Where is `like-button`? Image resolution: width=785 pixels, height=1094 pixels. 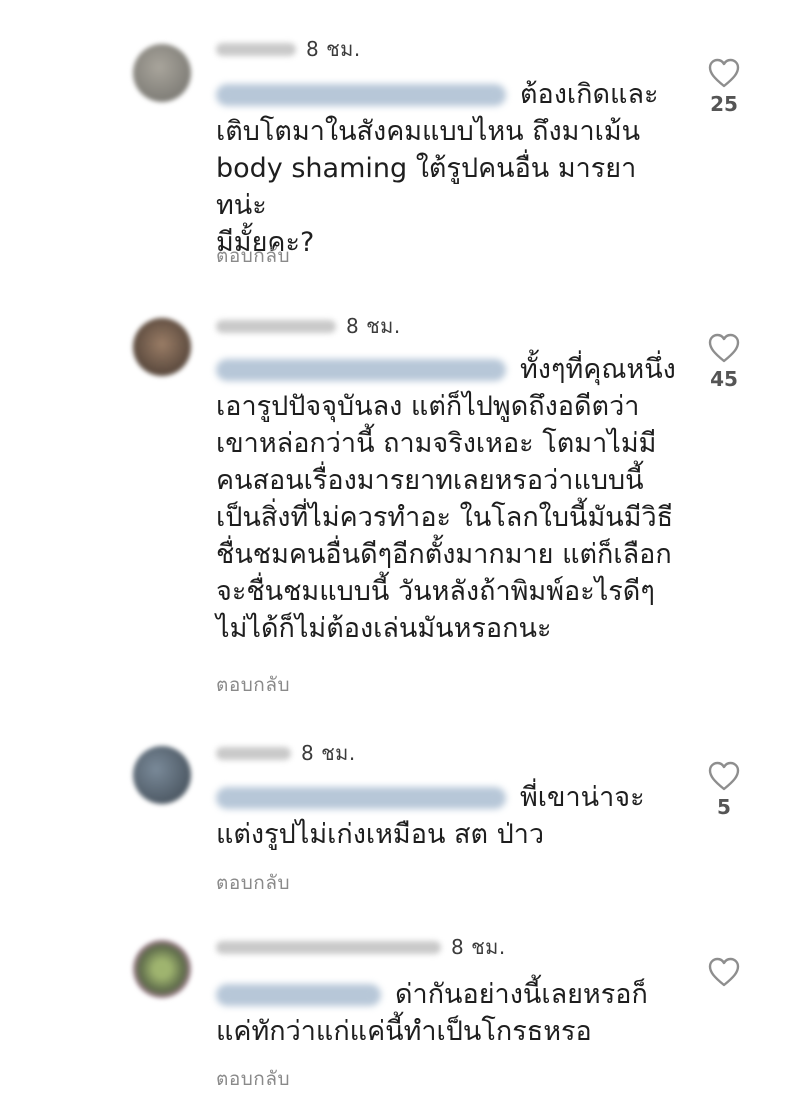 like-button is located at coordinates (724, 972).